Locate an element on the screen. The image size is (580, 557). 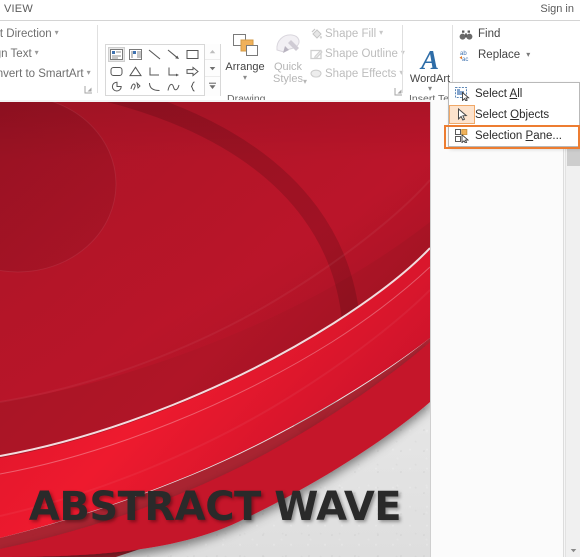
vertical-scrollbar is located at coordinates (572, 328).